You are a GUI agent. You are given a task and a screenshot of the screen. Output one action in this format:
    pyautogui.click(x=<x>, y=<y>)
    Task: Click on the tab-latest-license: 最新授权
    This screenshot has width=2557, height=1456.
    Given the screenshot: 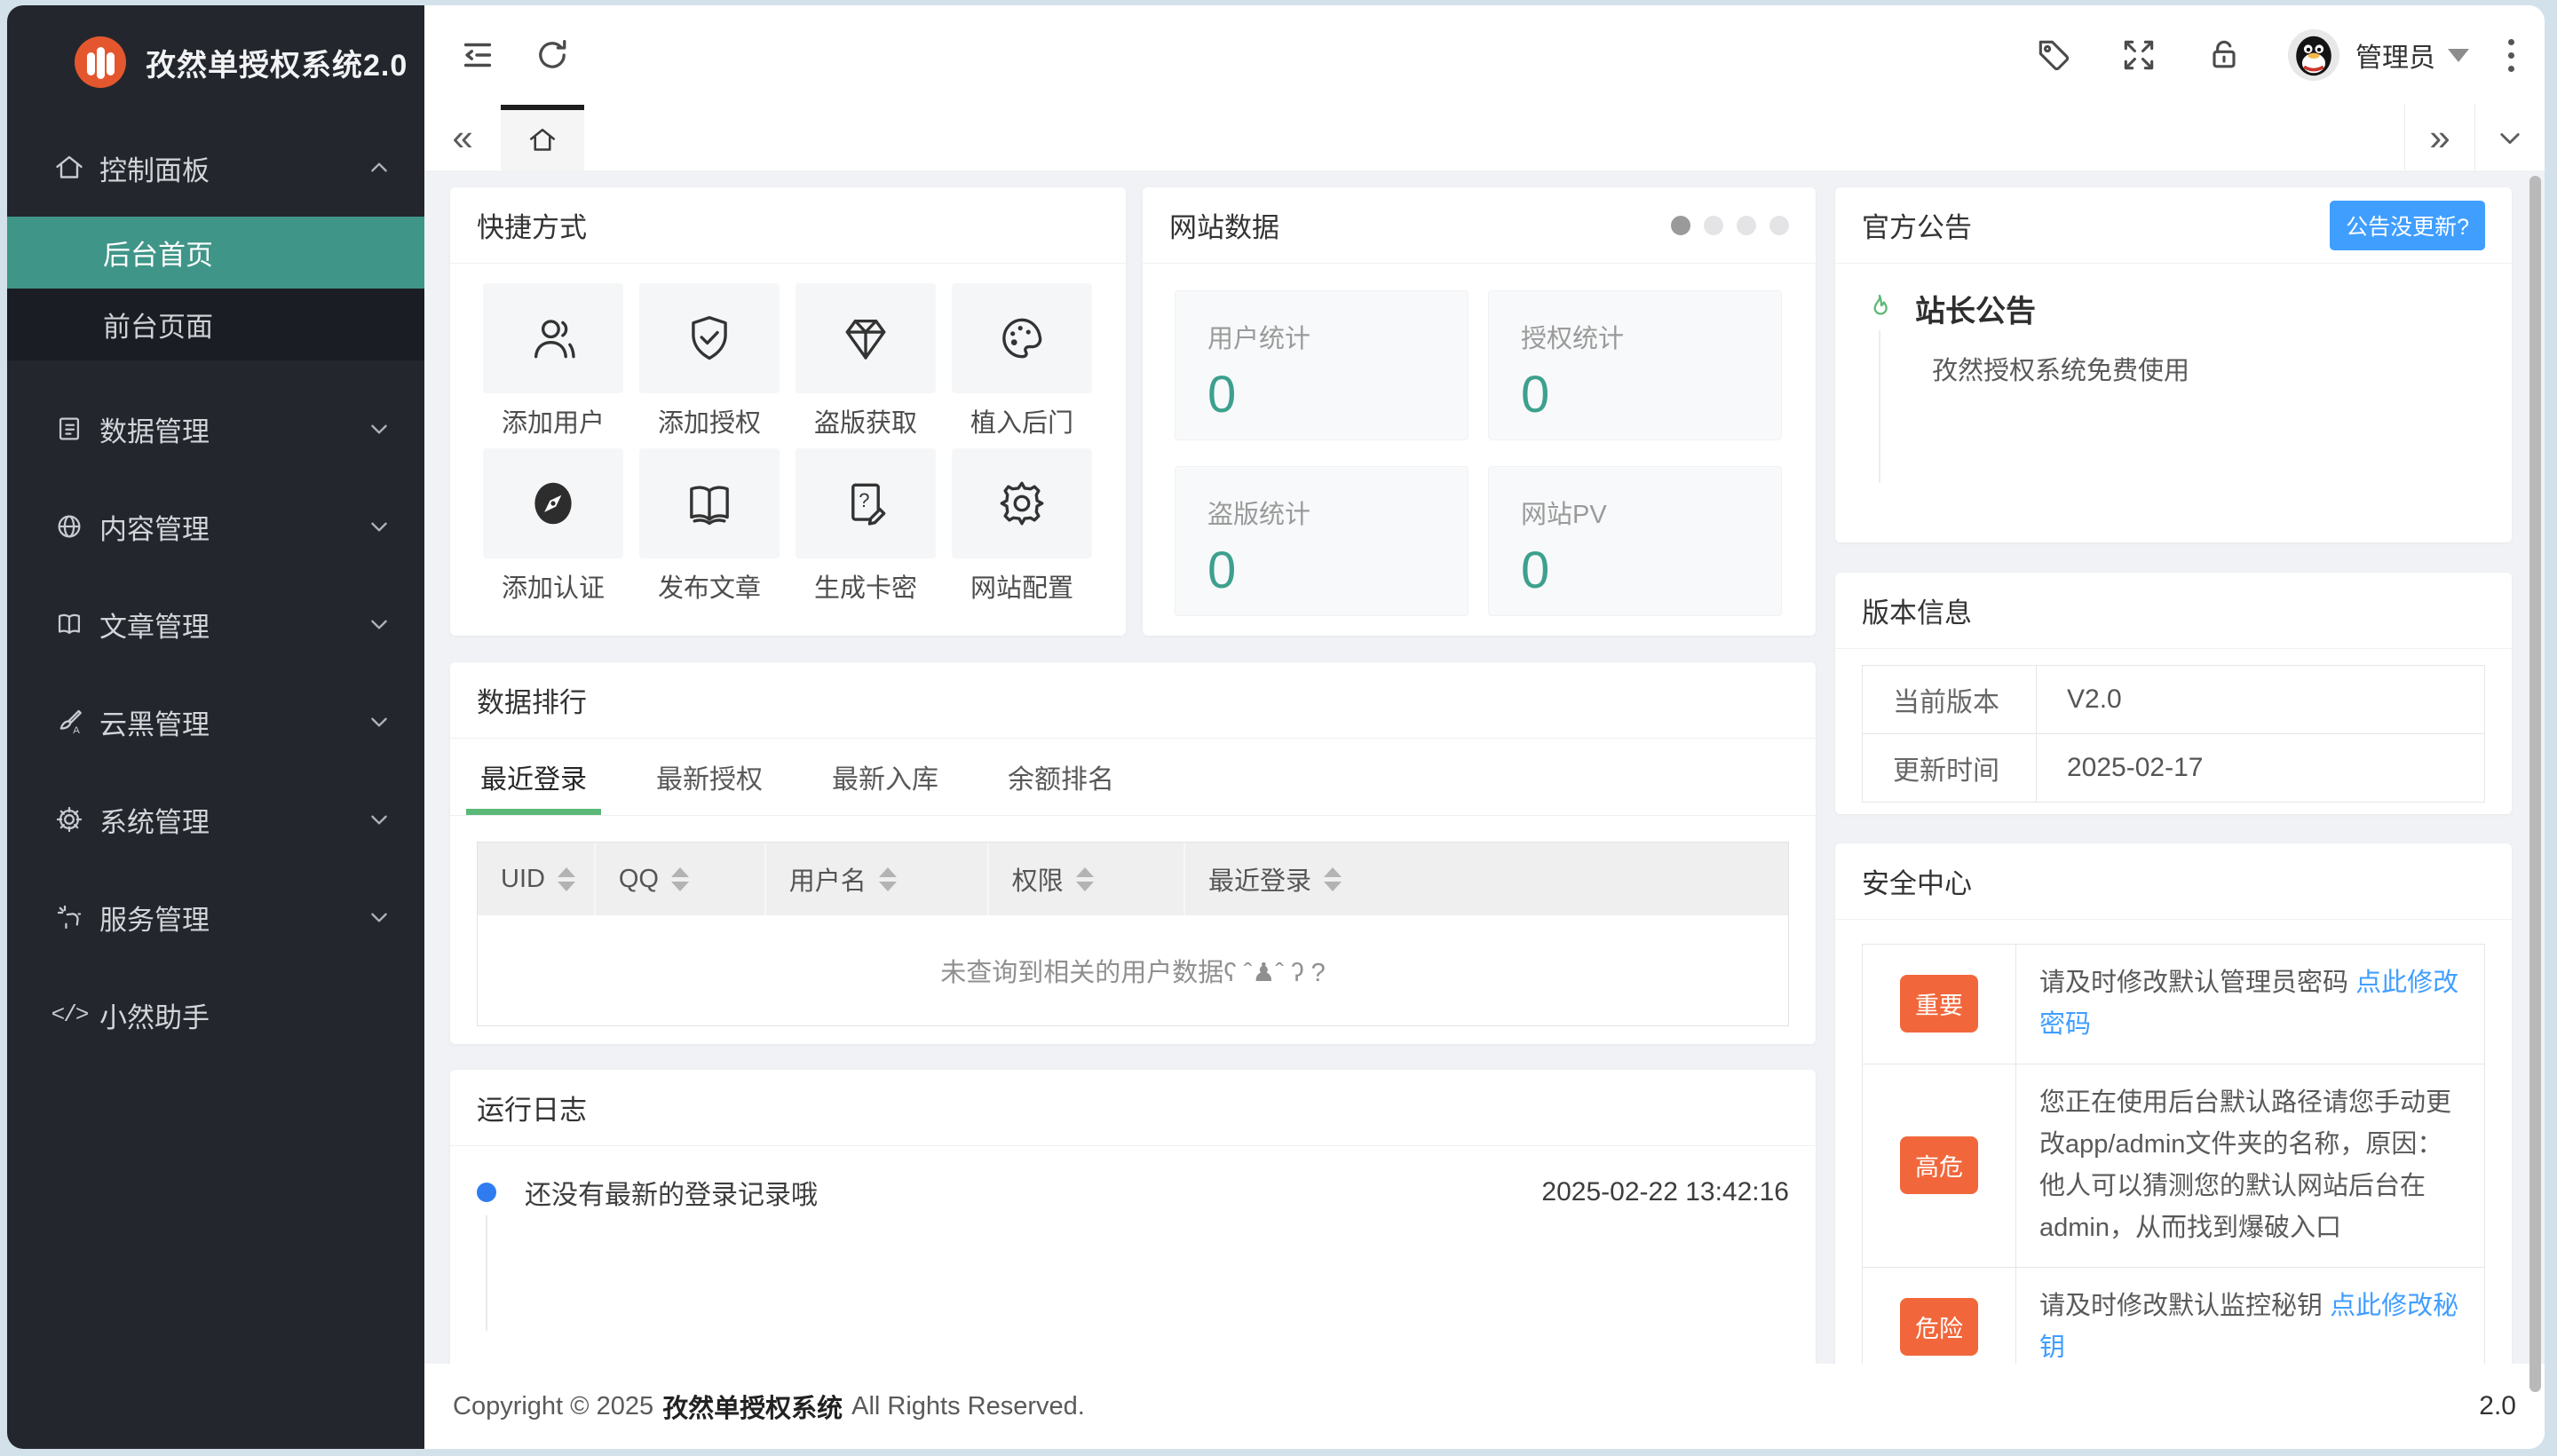 What is the action you would take?
    pyautogui.click(x=709, y=777)
    